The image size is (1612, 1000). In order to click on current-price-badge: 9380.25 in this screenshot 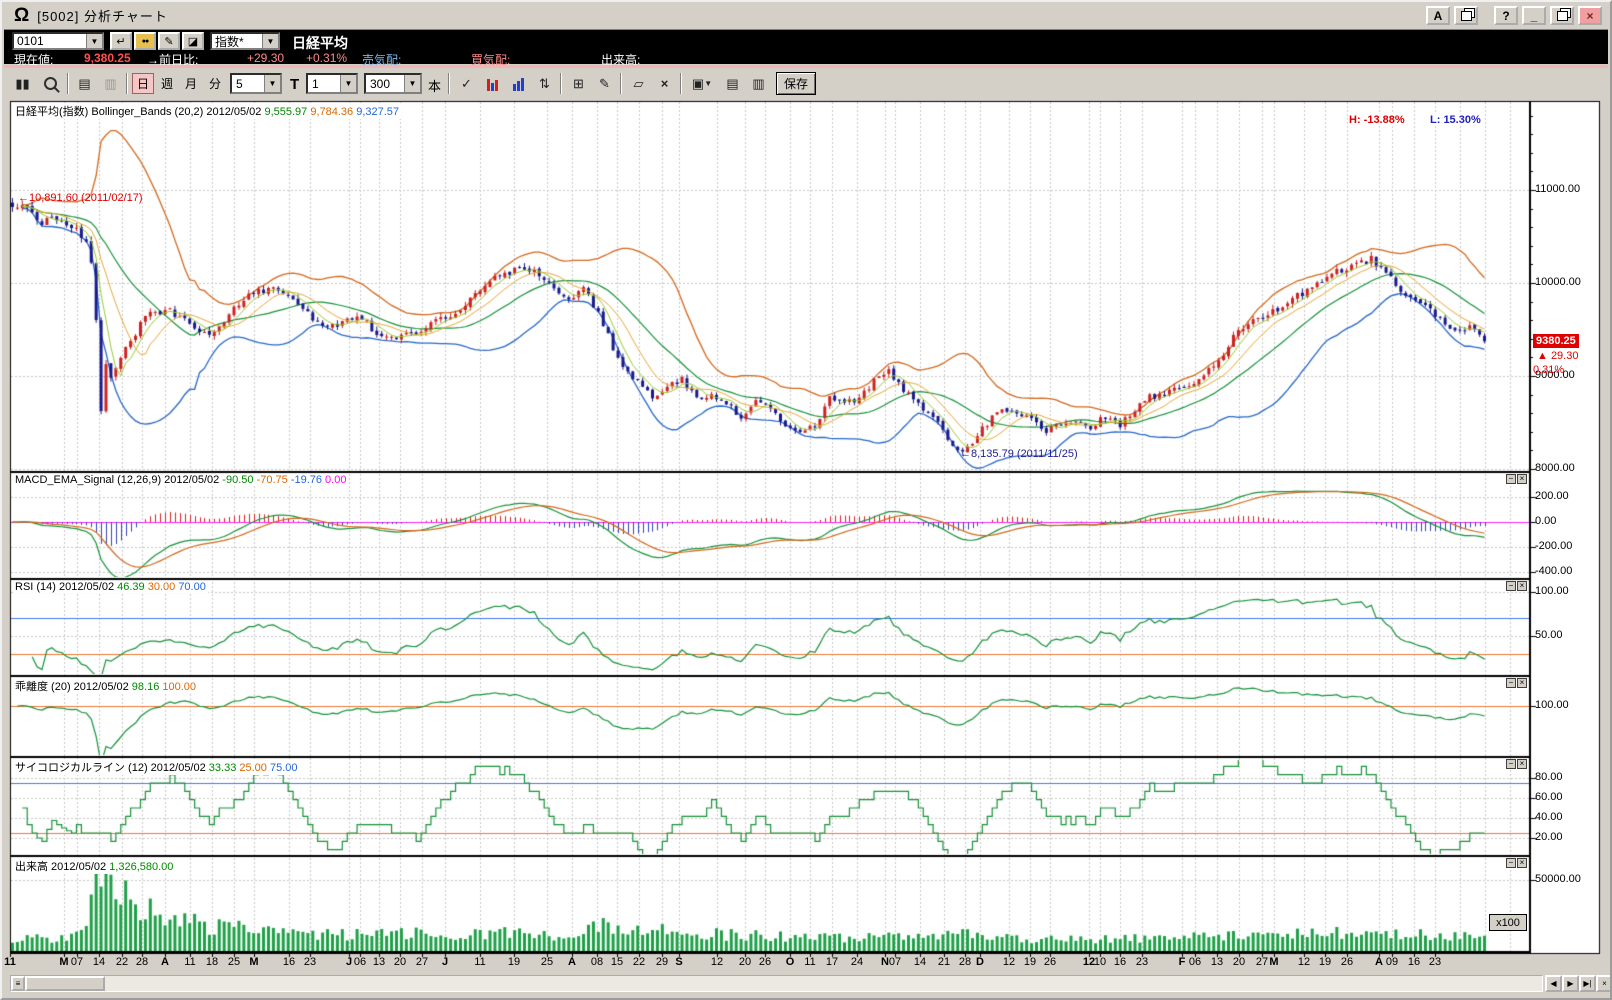, I will do `click(1556, 341)`.